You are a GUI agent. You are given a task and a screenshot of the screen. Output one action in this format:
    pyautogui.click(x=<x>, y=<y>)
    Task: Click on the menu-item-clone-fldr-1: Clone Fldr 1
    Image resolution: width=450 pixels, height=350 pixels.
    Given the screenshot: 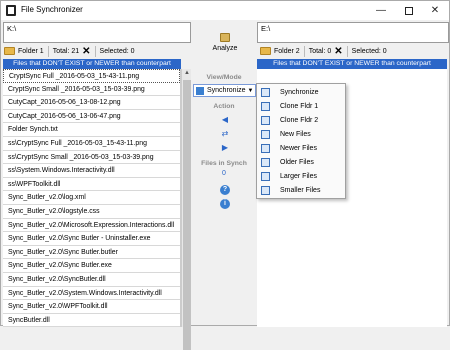 What is the action you would take?
    pyautogui.click(x=301, y=106)
    